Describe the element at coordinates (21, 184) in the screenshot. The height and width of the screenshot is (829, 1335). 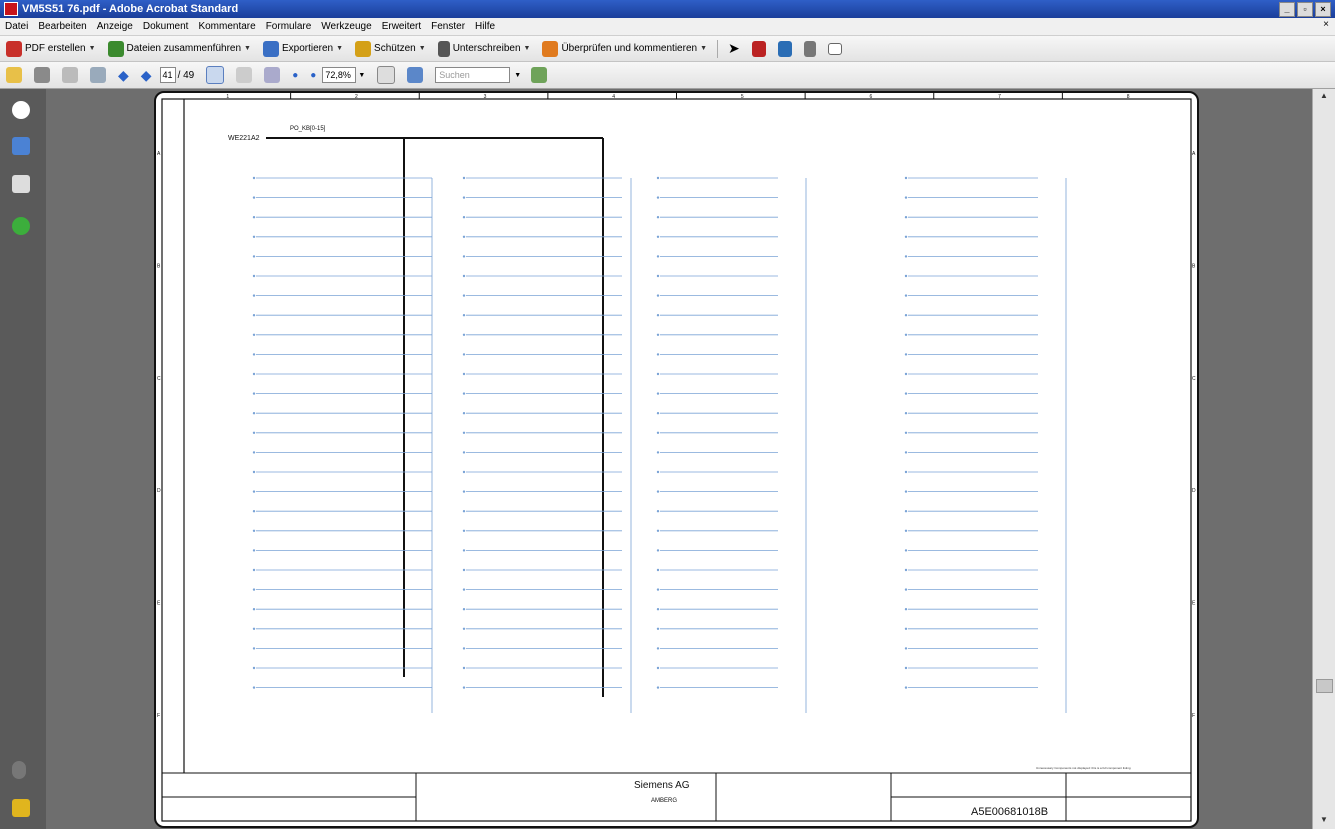
I see `signatures-icon` at that location.